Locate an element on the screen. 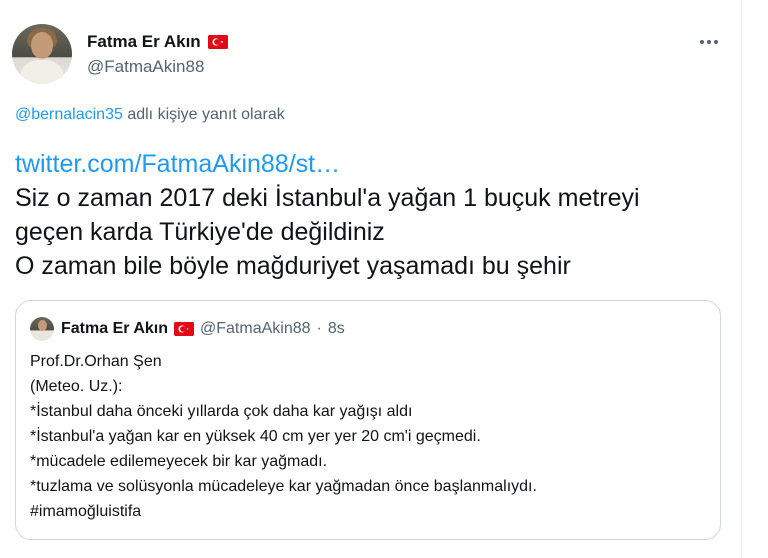  author-avatar is located at coordinates (42, 54).